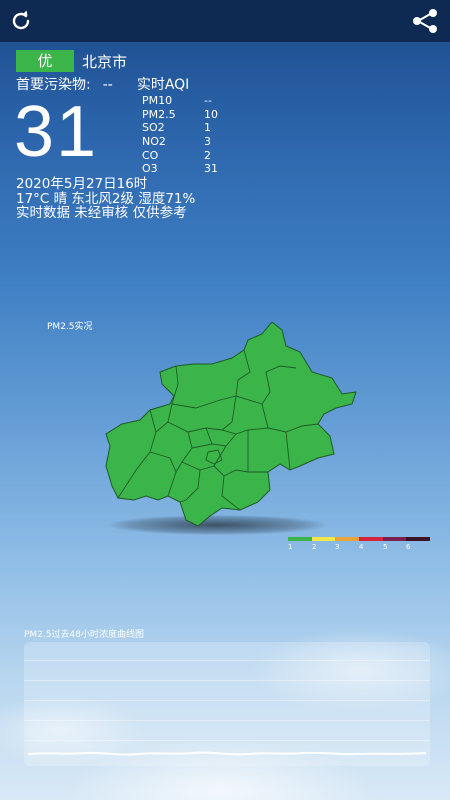 The height and width of the screenshot is (800, 450). I want to click on pollutant-name: PM2.5, so click(159, 114).